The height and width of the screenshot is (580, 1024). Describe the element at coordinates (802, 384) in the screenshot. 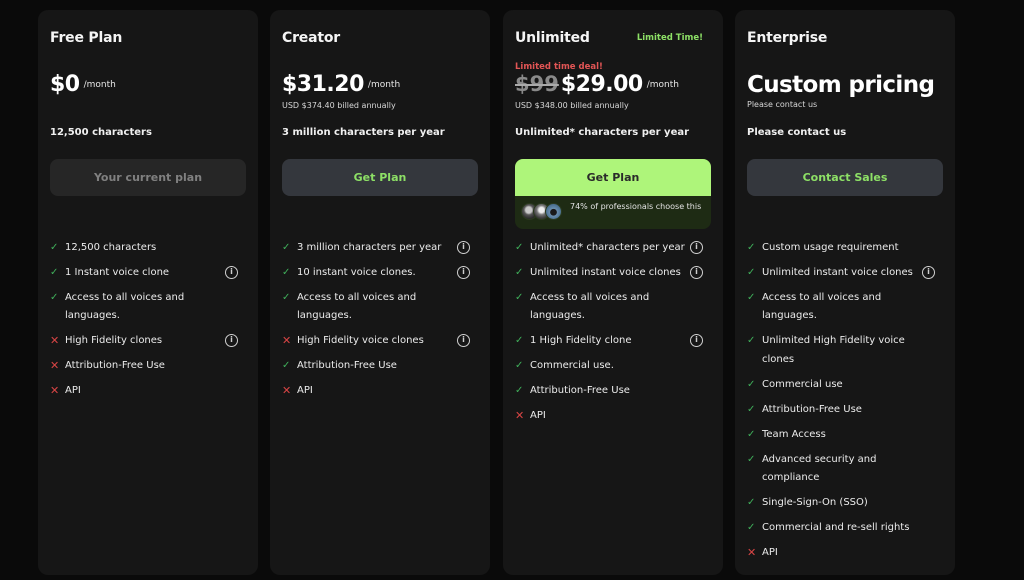

I see `feature-text: Commercial use` at that location.